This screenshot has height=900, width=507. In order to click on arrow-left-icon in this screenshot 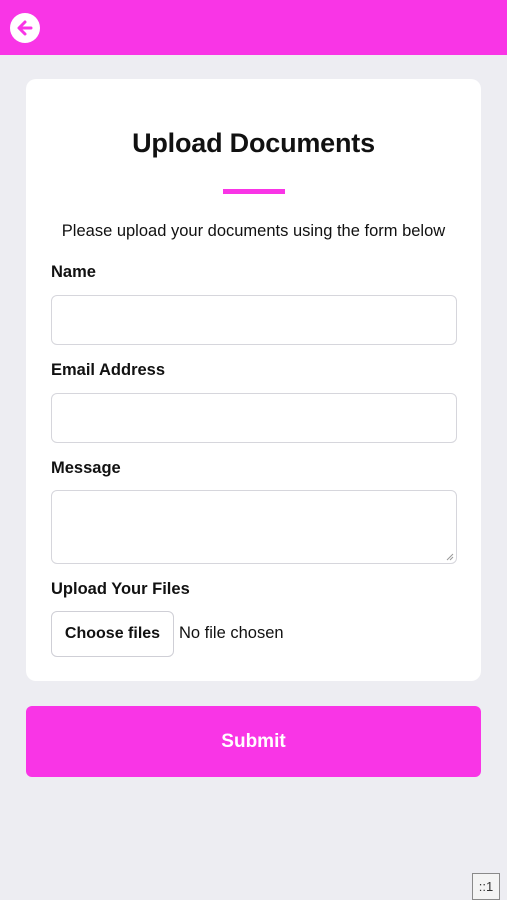, I will do `click(25, 28)`.